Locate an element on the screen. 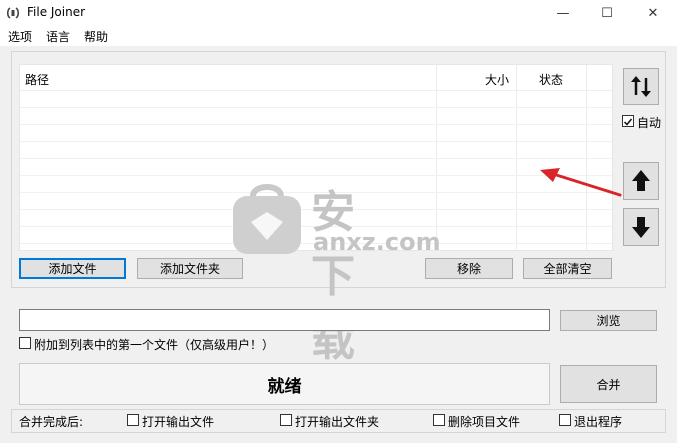 The height and width of the screenshot is (443, 677). delete-project-file-checkbox is located at coordinates (439, 420).